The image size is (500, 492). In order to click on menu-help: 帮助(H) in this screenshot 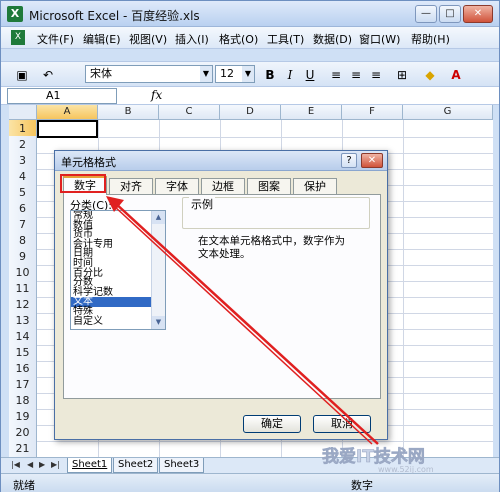, I will do `click(430, 39)`.